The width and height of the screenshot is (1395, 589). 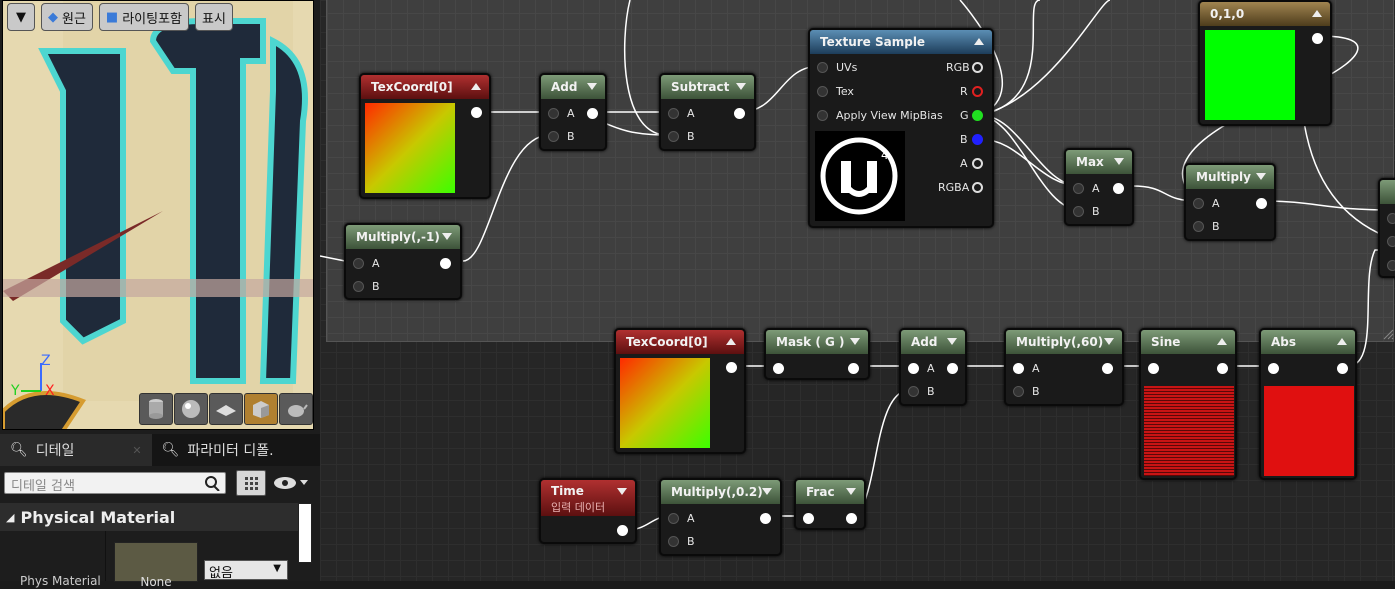 What do you see at coordinates (226, 409) in the screenshot?
I see `plane-icon` at bounding box center [226, 409].